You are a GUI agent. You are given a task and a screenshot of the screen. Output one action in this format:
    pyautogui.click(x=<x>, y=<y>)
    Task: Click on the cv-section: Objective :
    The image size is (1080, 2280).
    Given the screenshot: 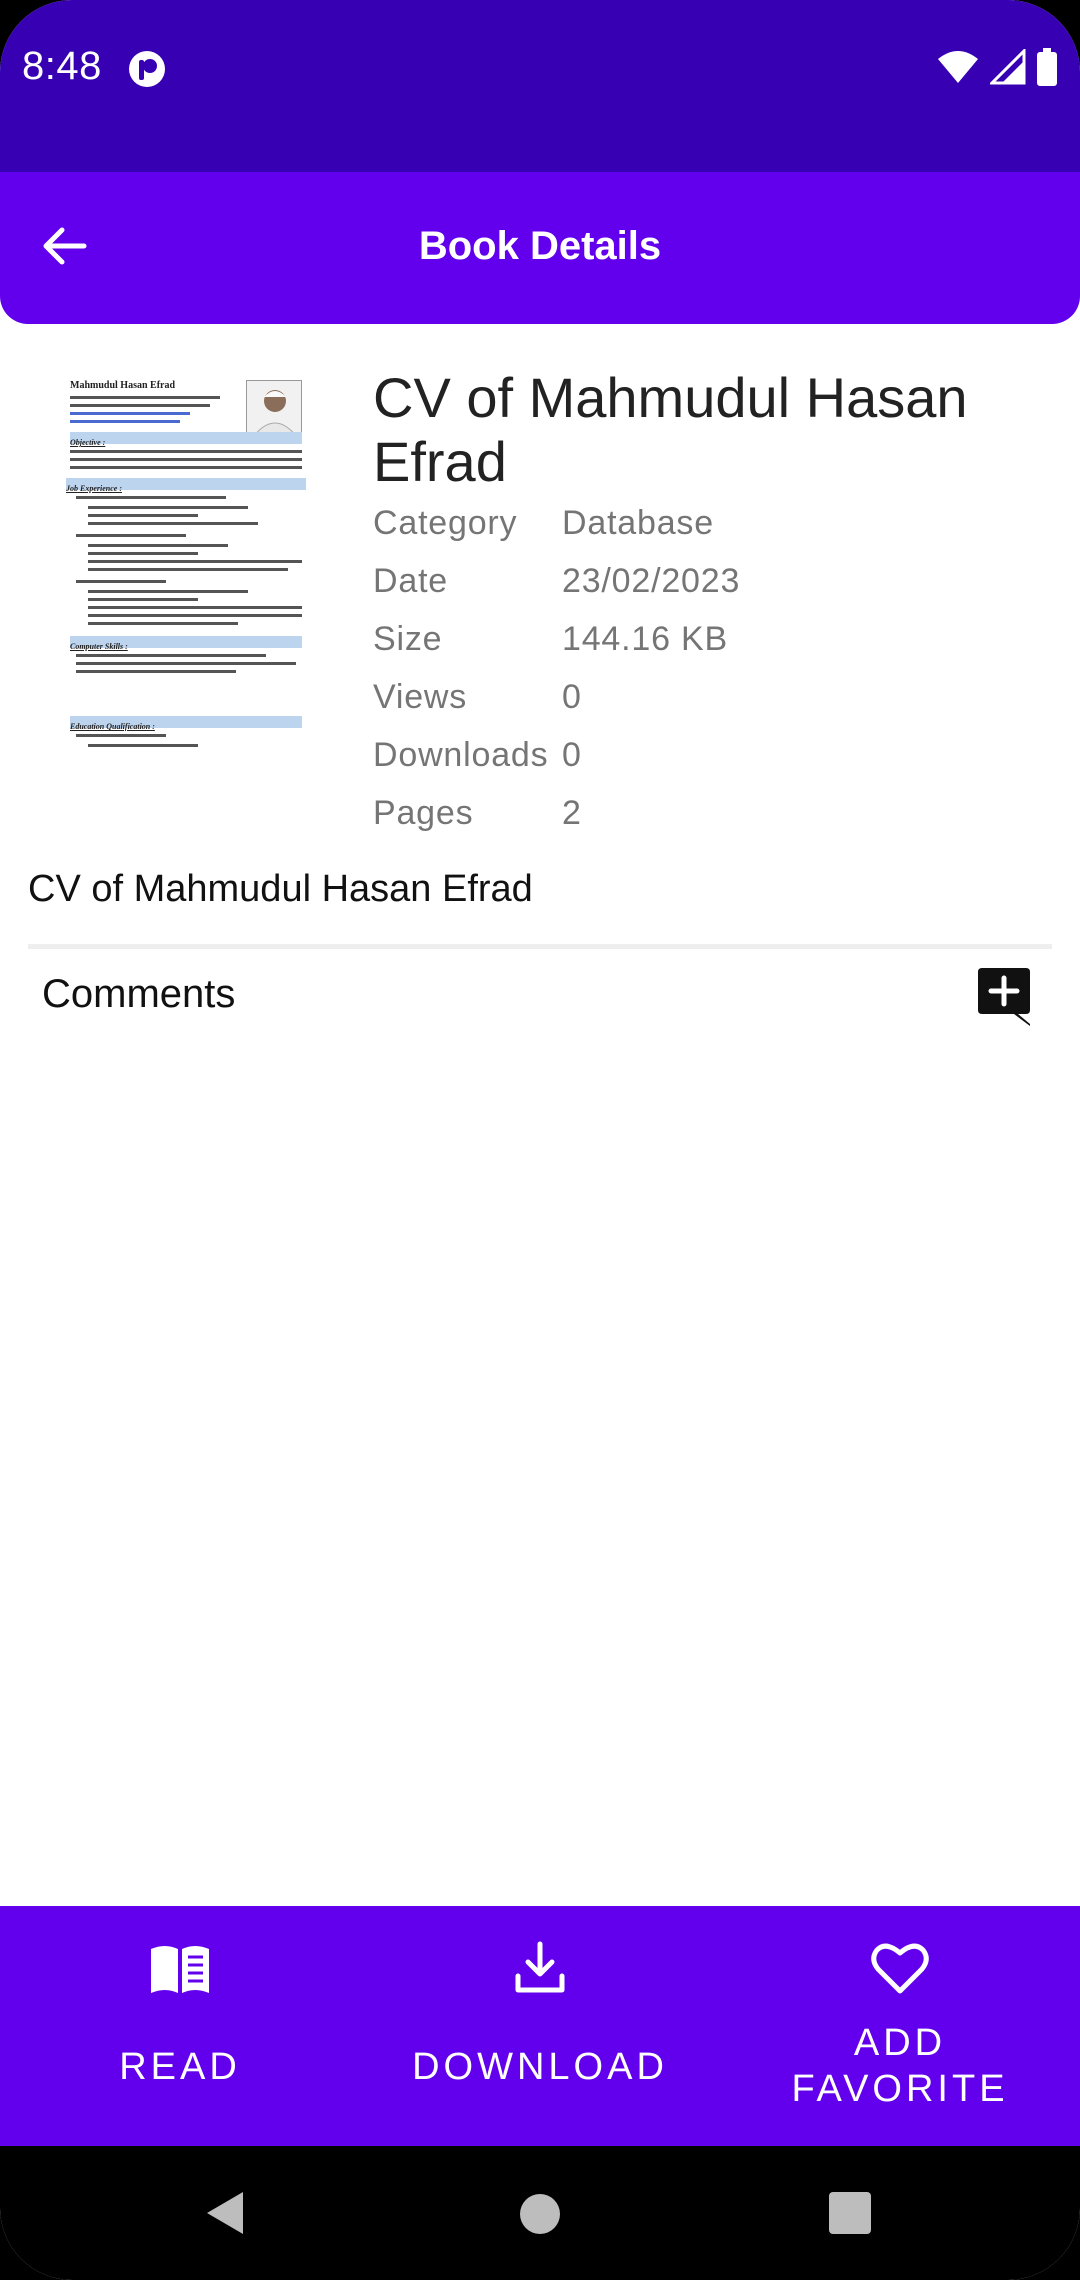 What is the action you would take?
    pyautogui.click(x=186, y=439)
    